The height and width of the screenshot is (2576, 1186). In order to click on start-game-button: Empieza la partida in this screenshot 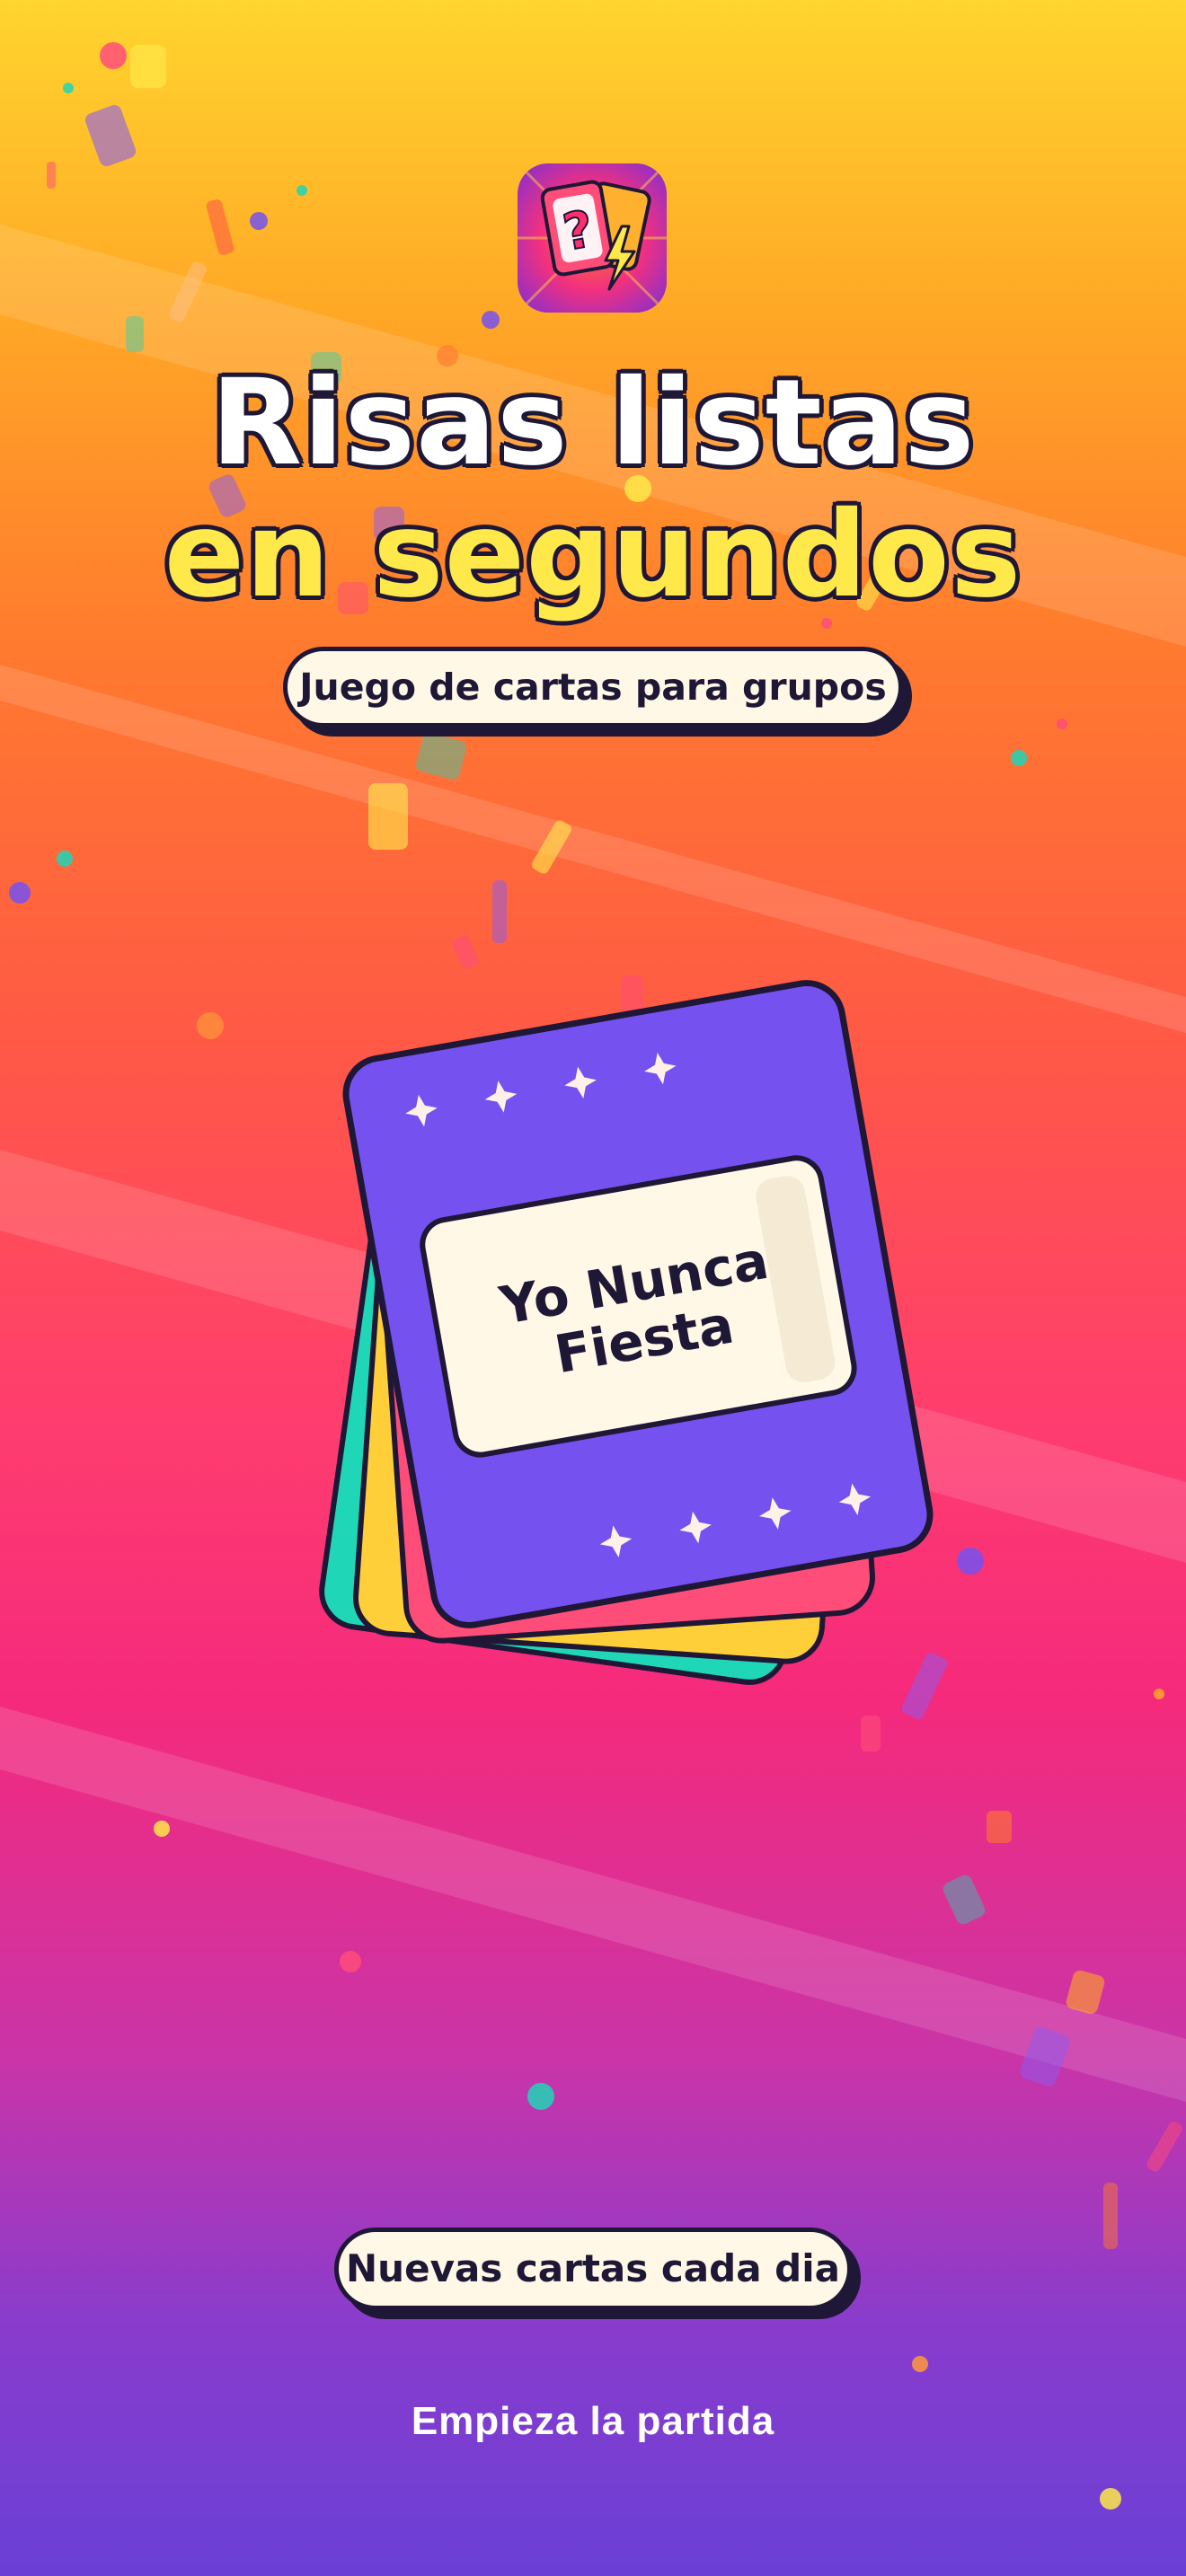, I will do `click(593, 2421)`.